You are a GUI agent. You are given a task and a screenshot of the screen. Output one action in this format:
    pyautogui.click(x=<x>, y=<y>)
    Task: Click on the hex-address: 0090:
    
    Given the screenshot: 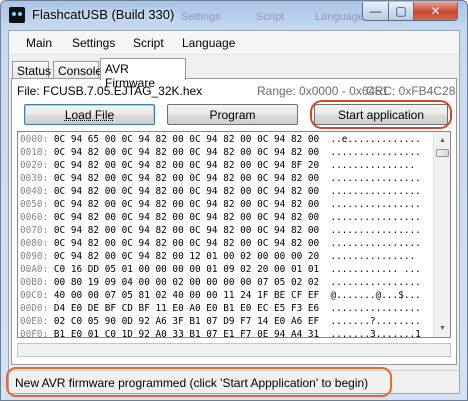 What is the action you would take?
    pyautogui.click(x=34, y=256)
    